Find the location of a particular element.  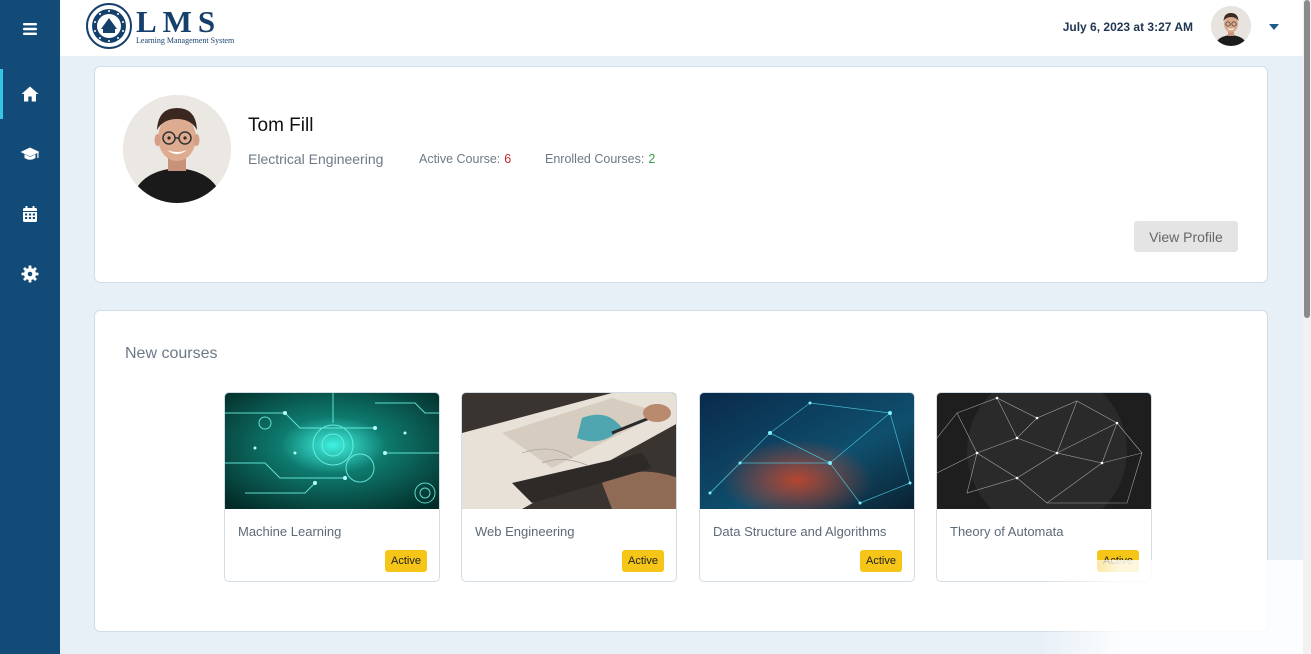

course-card-machine-learning: Machine Learning Active is located at coordinates (332, 487).